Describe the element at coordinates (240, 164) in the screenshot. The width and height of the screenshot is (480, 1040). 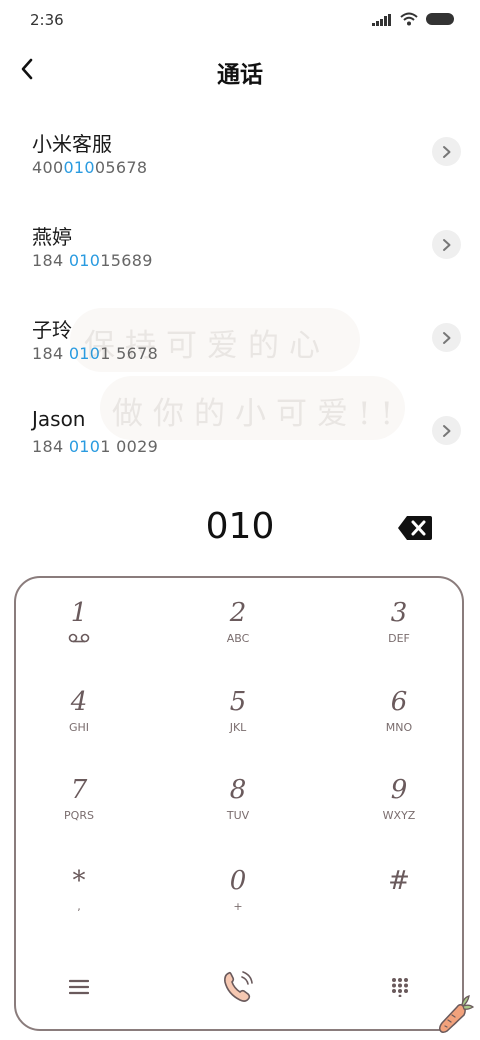
I see `list-item: 小米客服 40001005678` at that location.